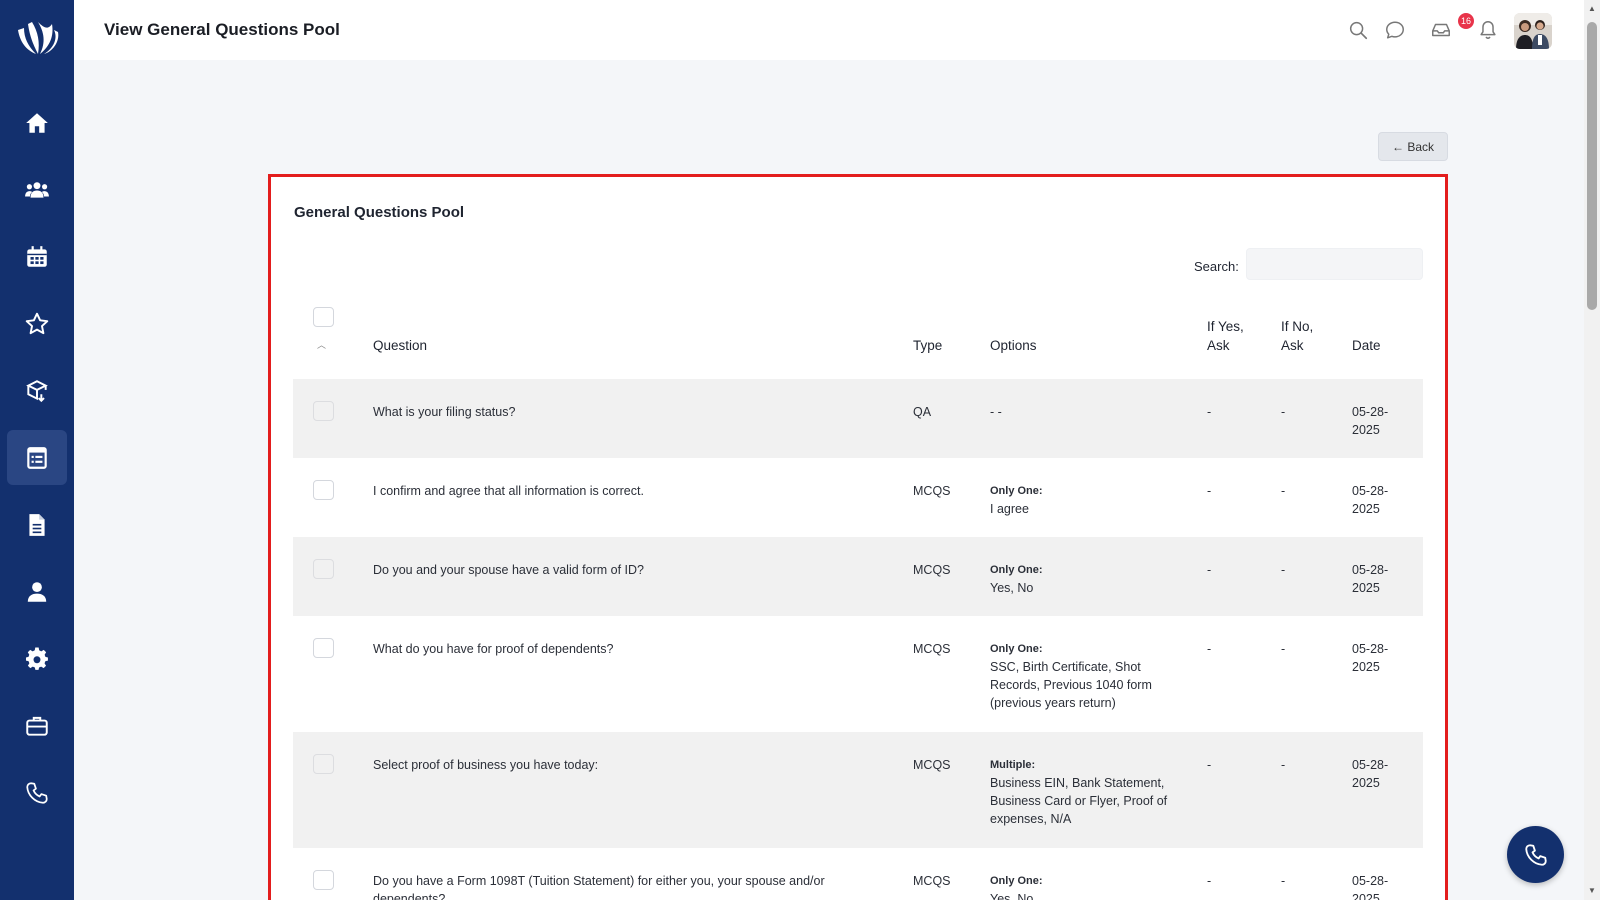  Describe the element at coordinates (1413, 146) in the screenshot. I see `back-button: ← Back` at that location.